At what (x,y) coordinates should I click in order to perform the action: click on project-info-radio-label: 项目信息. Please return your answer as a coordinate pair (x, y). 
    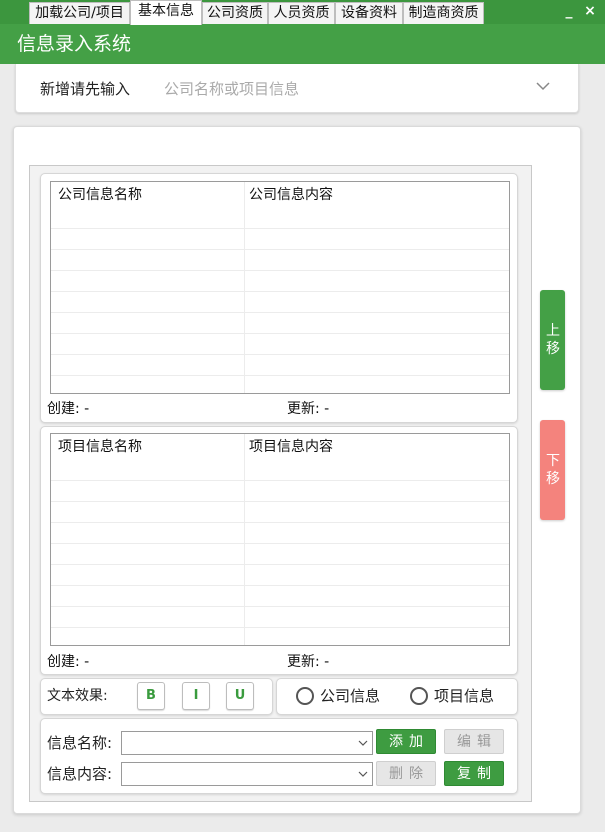
    Looking at the image, I should click on (464, 696).